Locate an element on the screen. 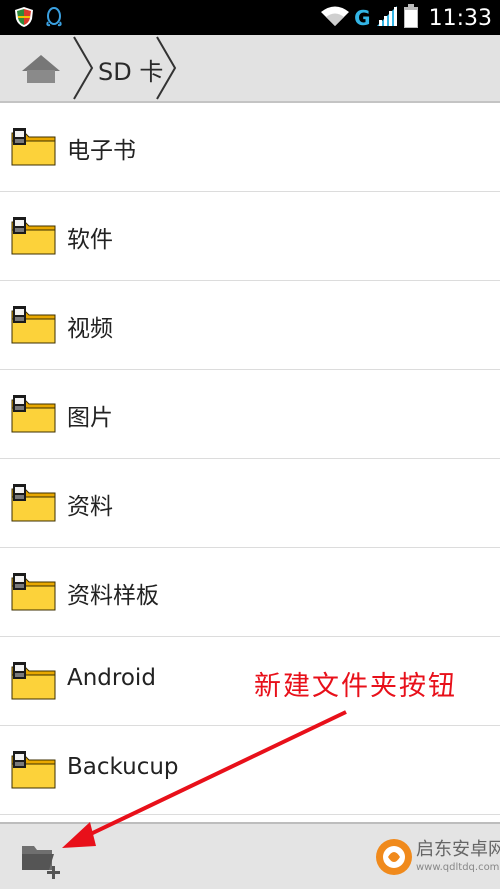  list-item: Backucup is located at coordinates (250, 770).